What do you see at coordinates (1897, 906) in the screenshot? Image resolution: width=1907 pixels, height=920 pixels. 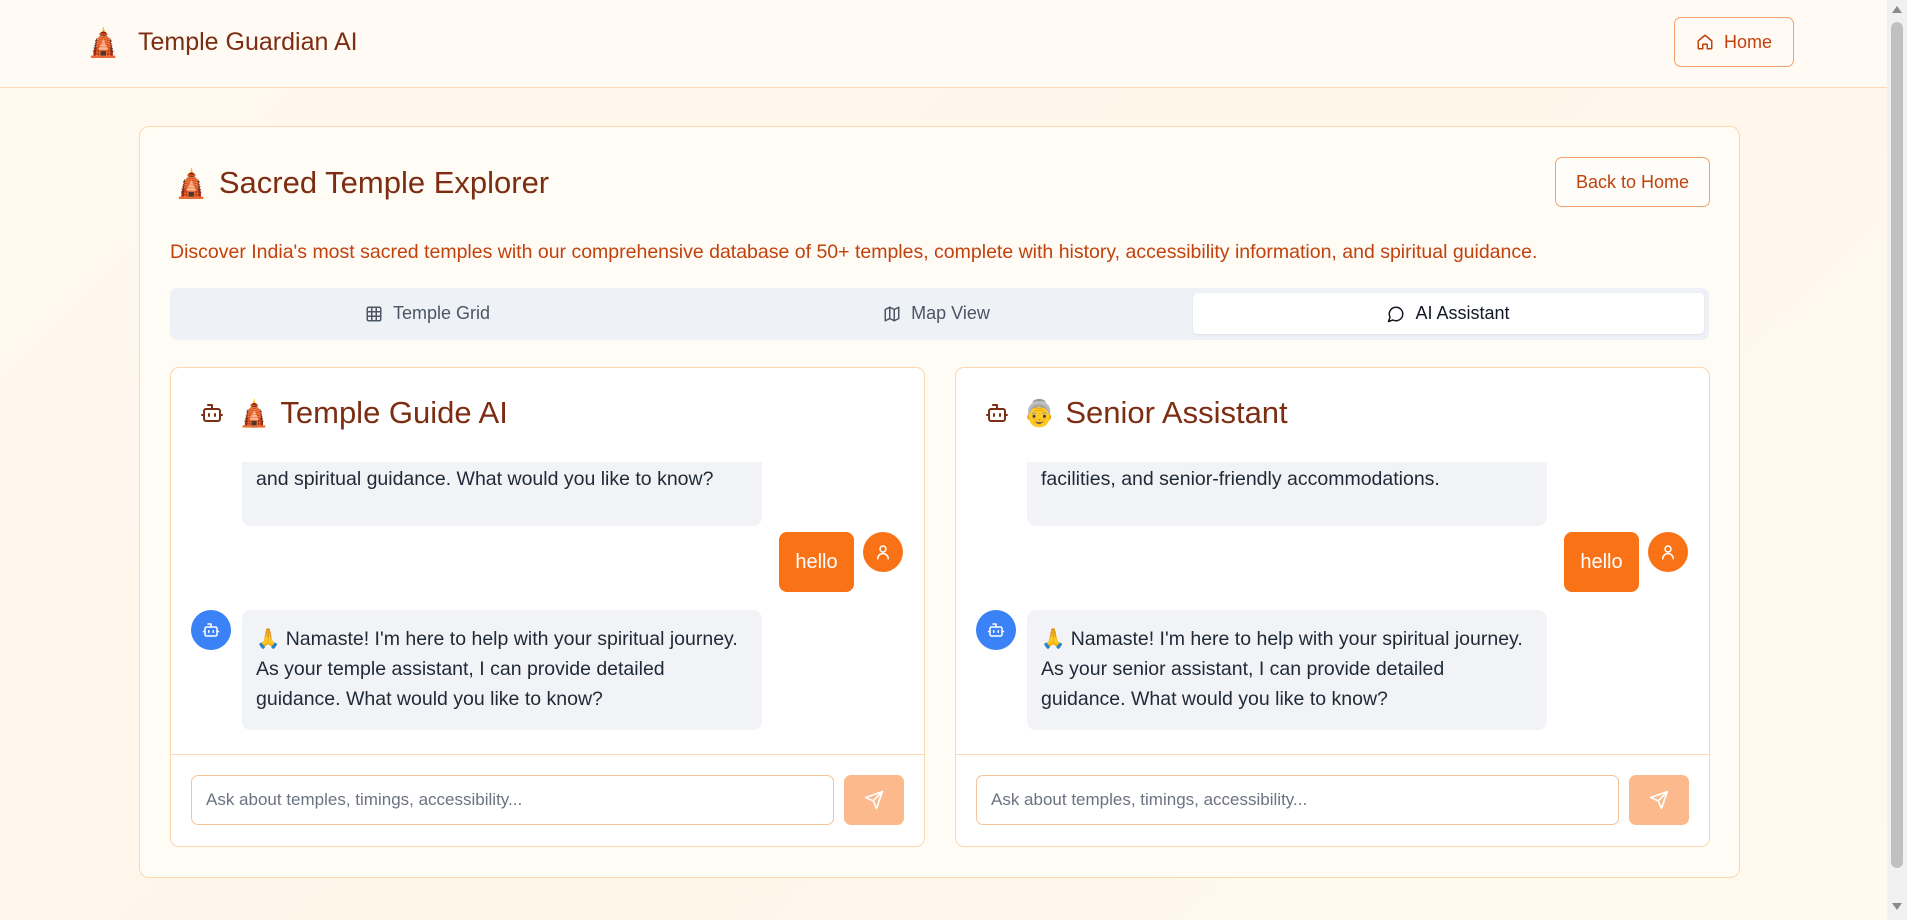 I see `scroll-down-arrow-icon` at bounding box center [1897, 906].